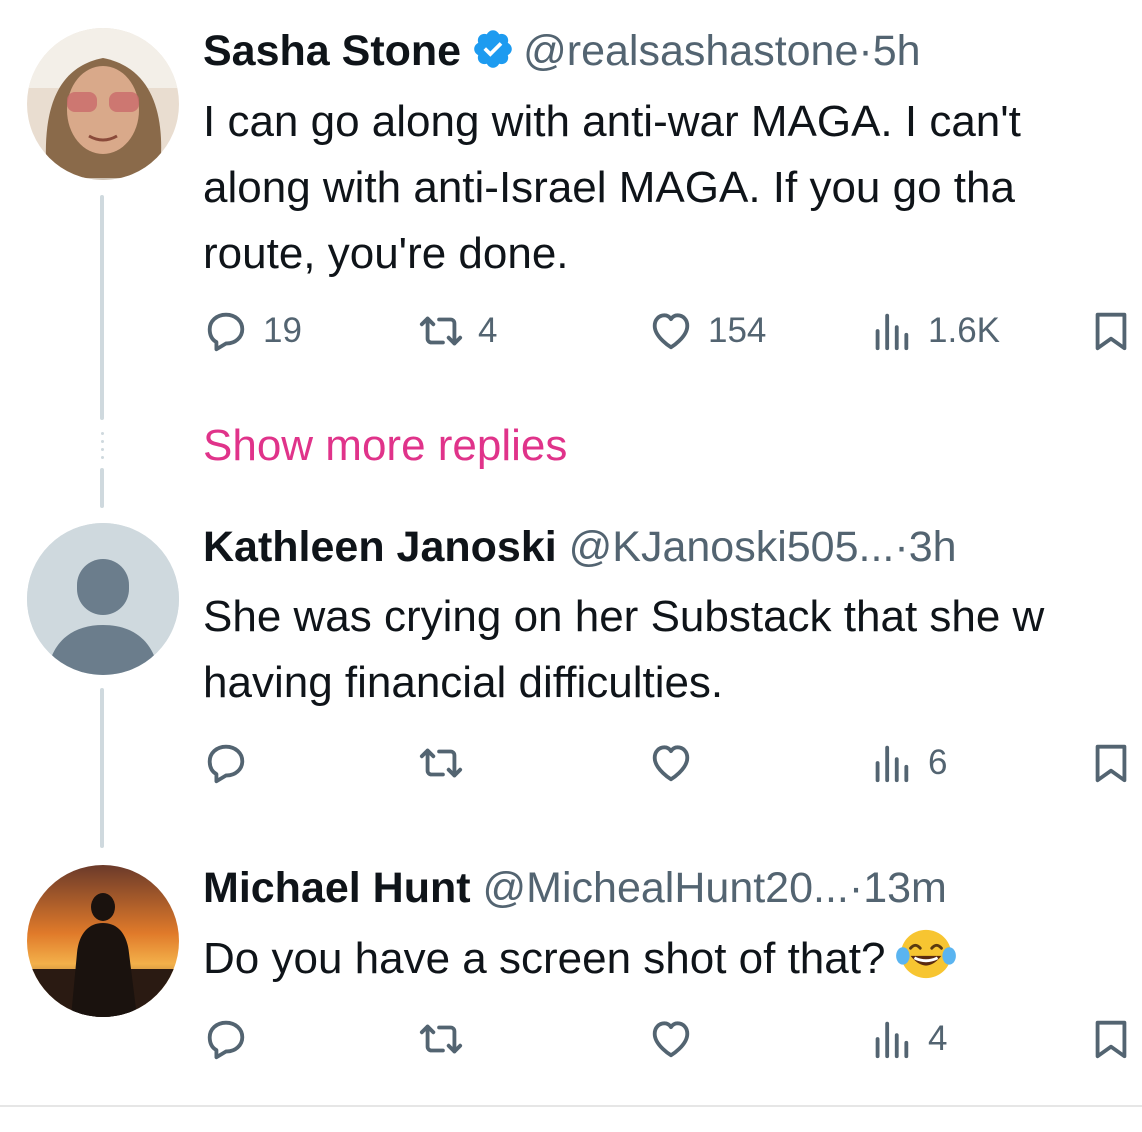  Describe the element at coordinates (337, 888) in the screenshot. I see `display-name: Michael Hunt` at that location.